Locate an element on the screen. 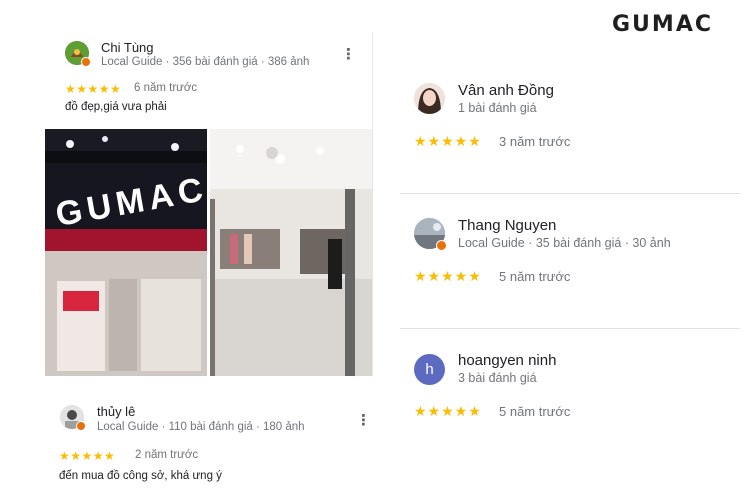 Image resolution: width=750 pixels, height=500 pixels. review-age: 2 năm trước is located at coordinates (167, 455).